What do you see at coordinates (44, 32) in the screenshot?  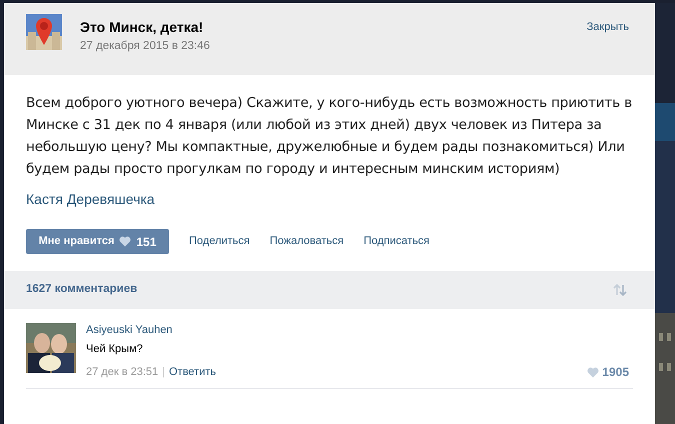 I see `group-avatar-icon` at bounding box center [44, 32].